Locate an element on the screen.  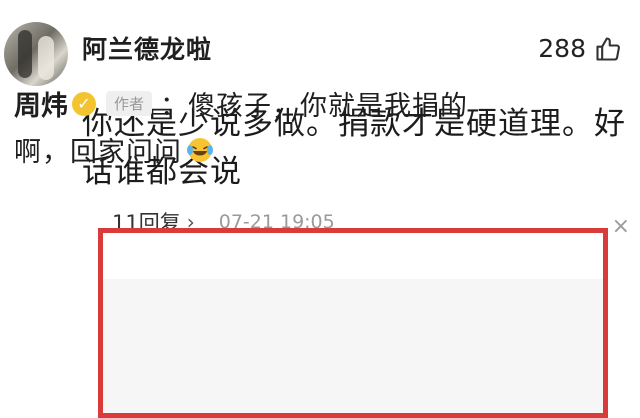
reply-header: 周炜 ✓ 作者 ：傻孩子，你就是我捐的 is located at coordinates (241, 103).